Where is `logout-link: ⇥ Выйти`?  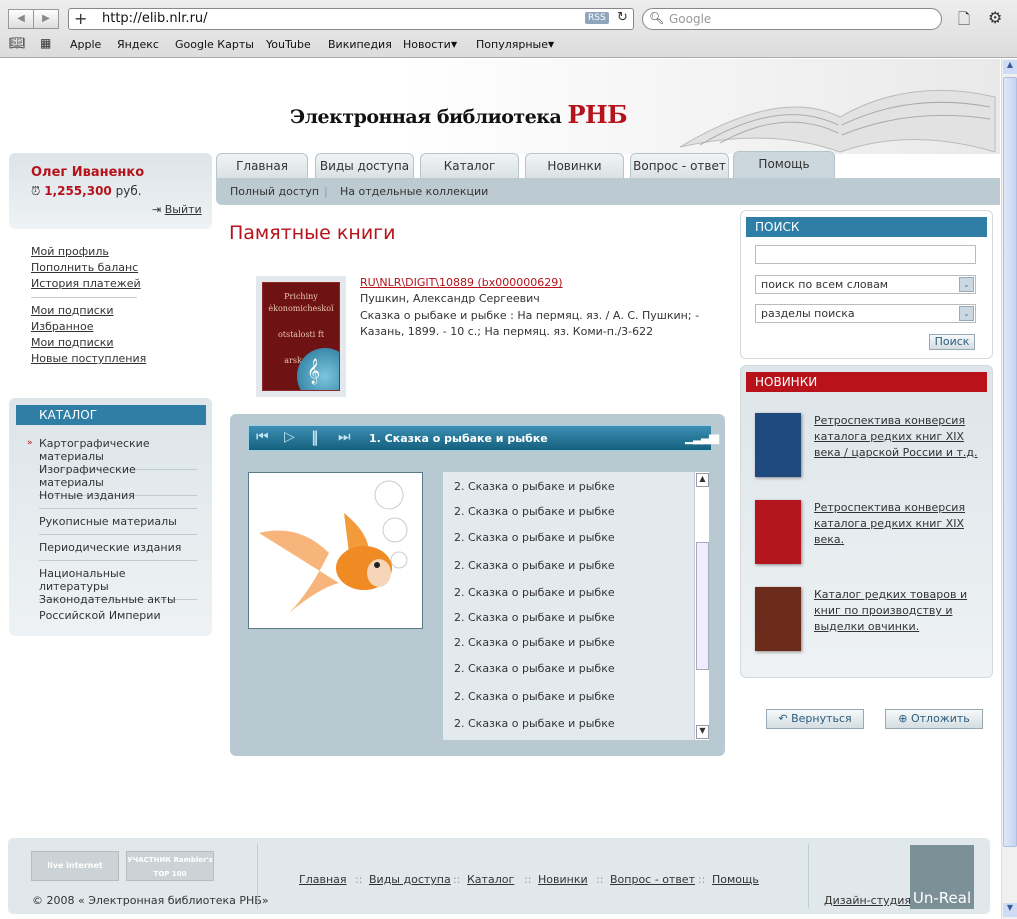
logout-link: ⇥ Выйти is located at coordinates (177, 209).